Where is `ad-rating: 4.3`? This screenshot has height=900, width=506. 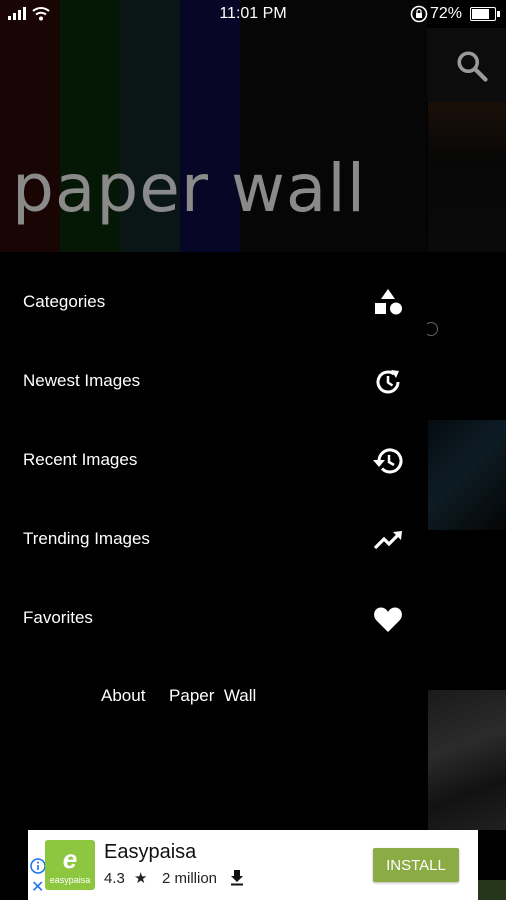 ad-rating: 4.3 is located at coordinates (114, 878).